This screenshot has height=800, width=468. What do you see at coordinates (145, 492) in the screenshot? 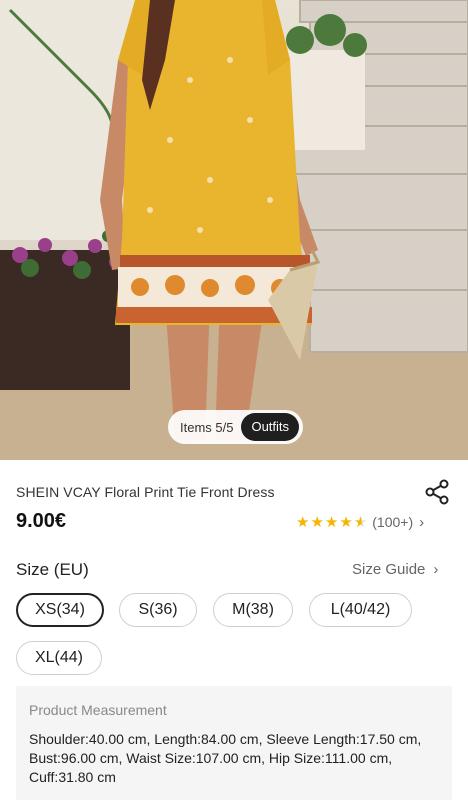
I see `product-title: SHEIN VCAY Floral Print Tie Front Dress` at bounding box center [145, 492].